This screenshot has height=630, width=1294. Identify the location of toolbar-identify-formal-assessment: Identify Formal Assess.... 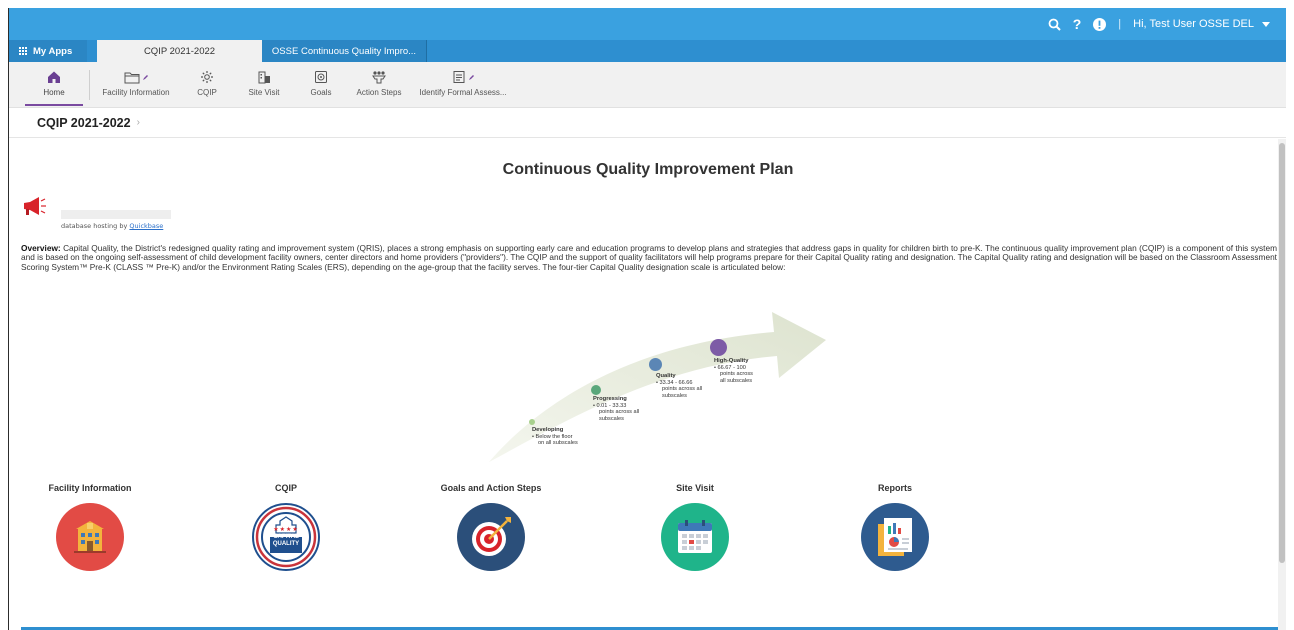
(463, 86).